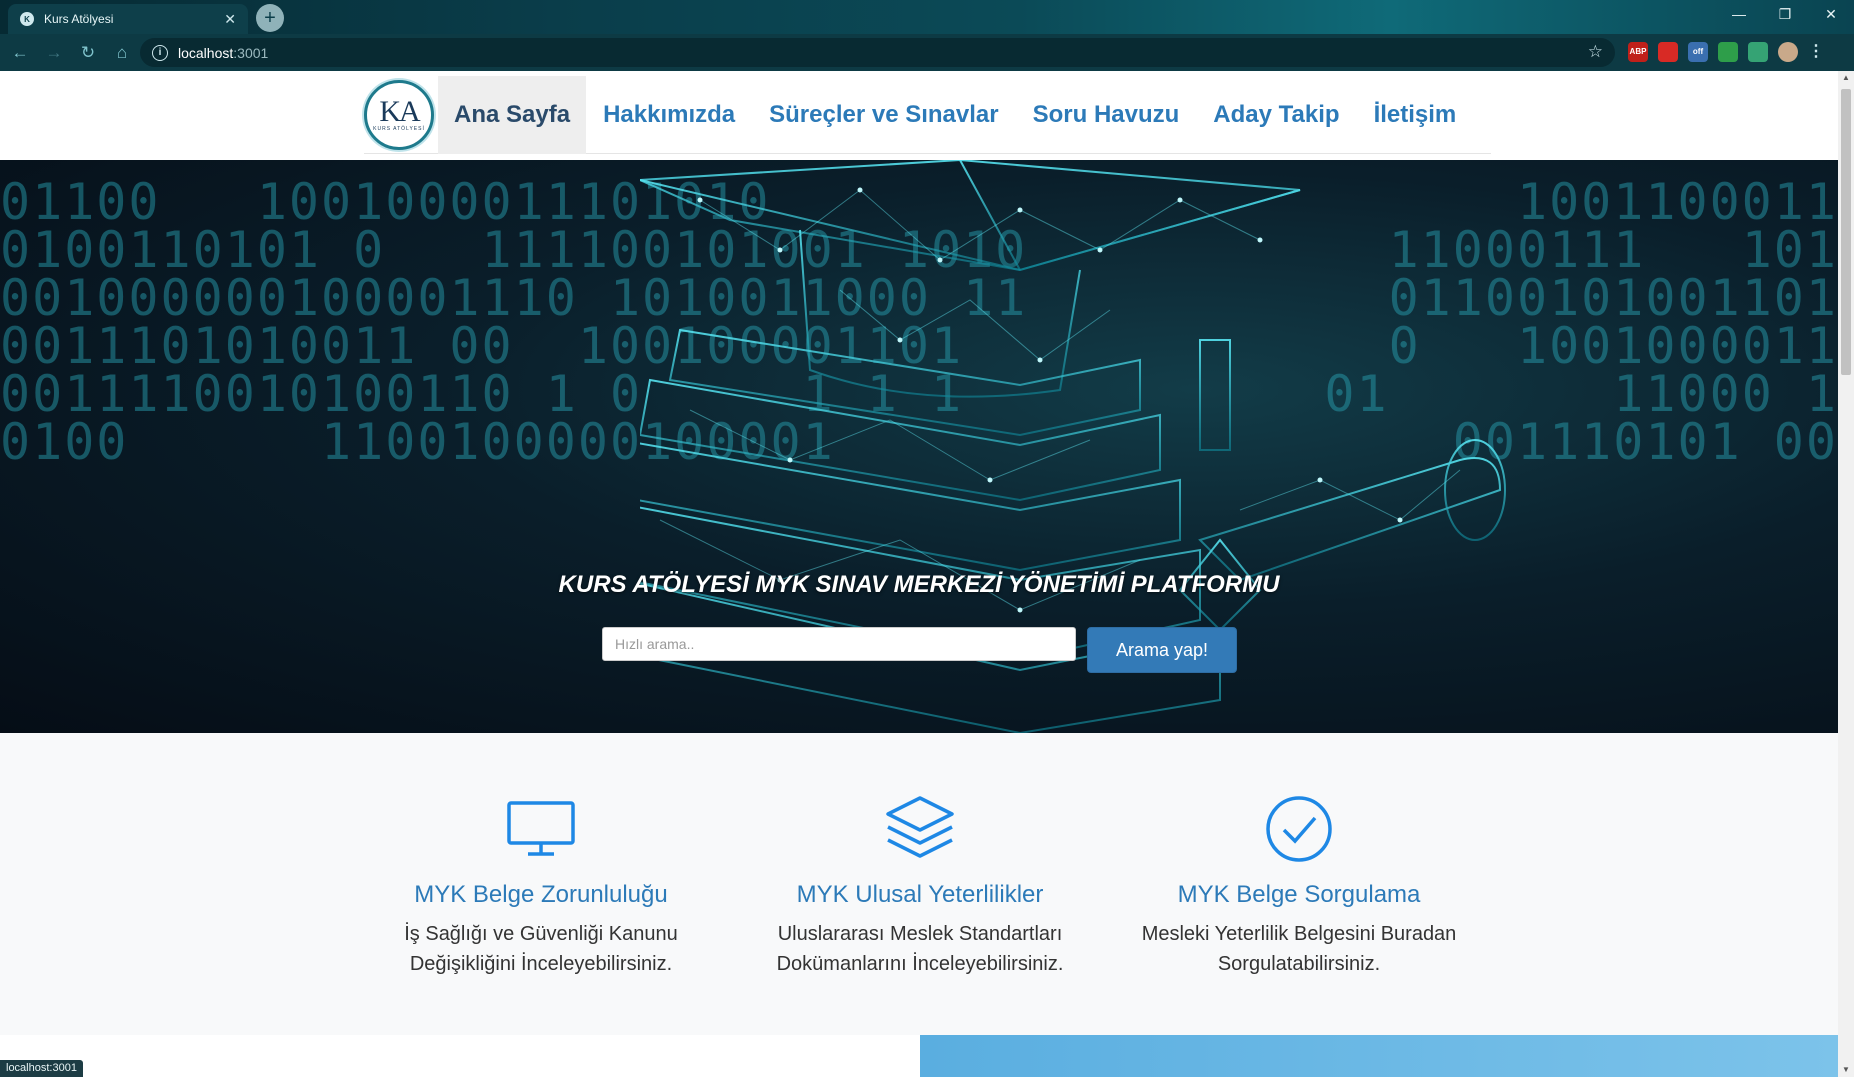  Describe the element at coordinates (1668, 52) in the screenshot. I see `red-ext-extension-icon` at that location.